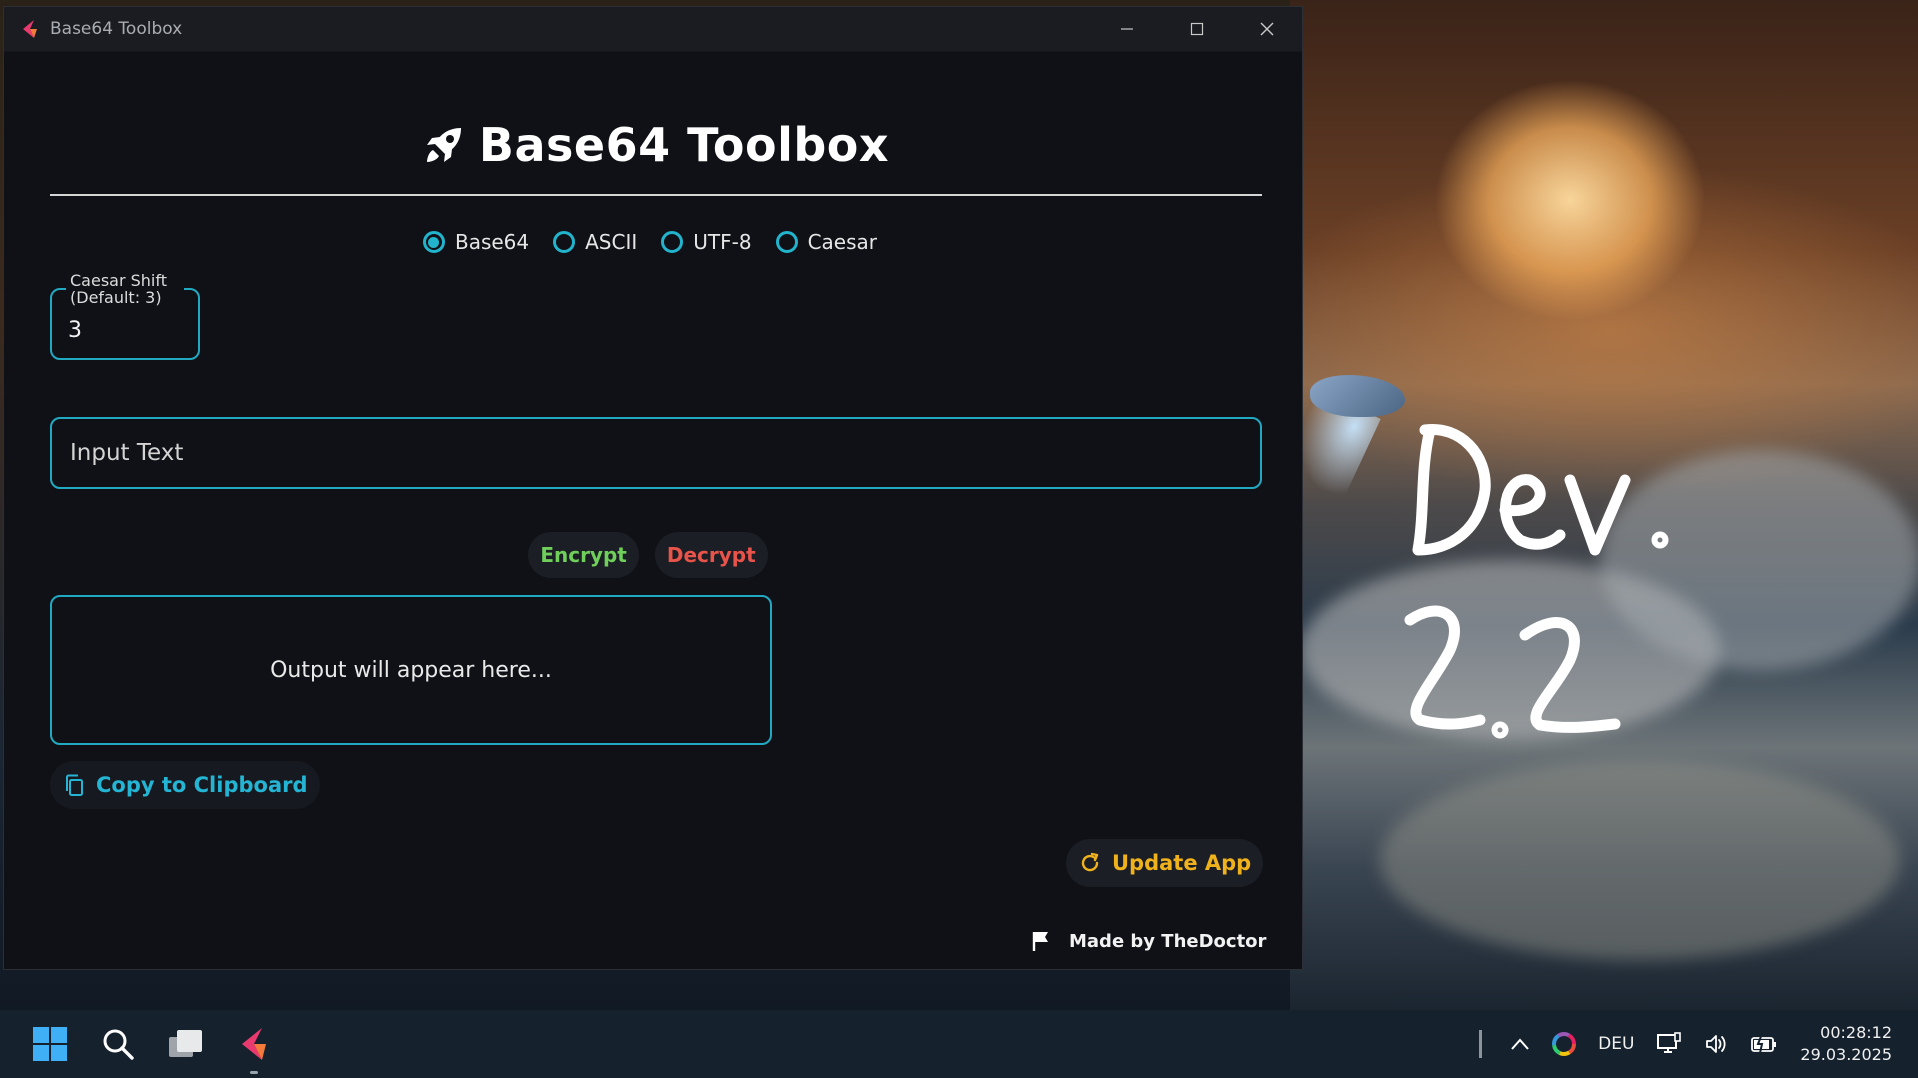  What do you see at coordinates (611, 242) in the screenshot?
I see `radio-ascii-label: ASCII` at bounding box center [611, 242].